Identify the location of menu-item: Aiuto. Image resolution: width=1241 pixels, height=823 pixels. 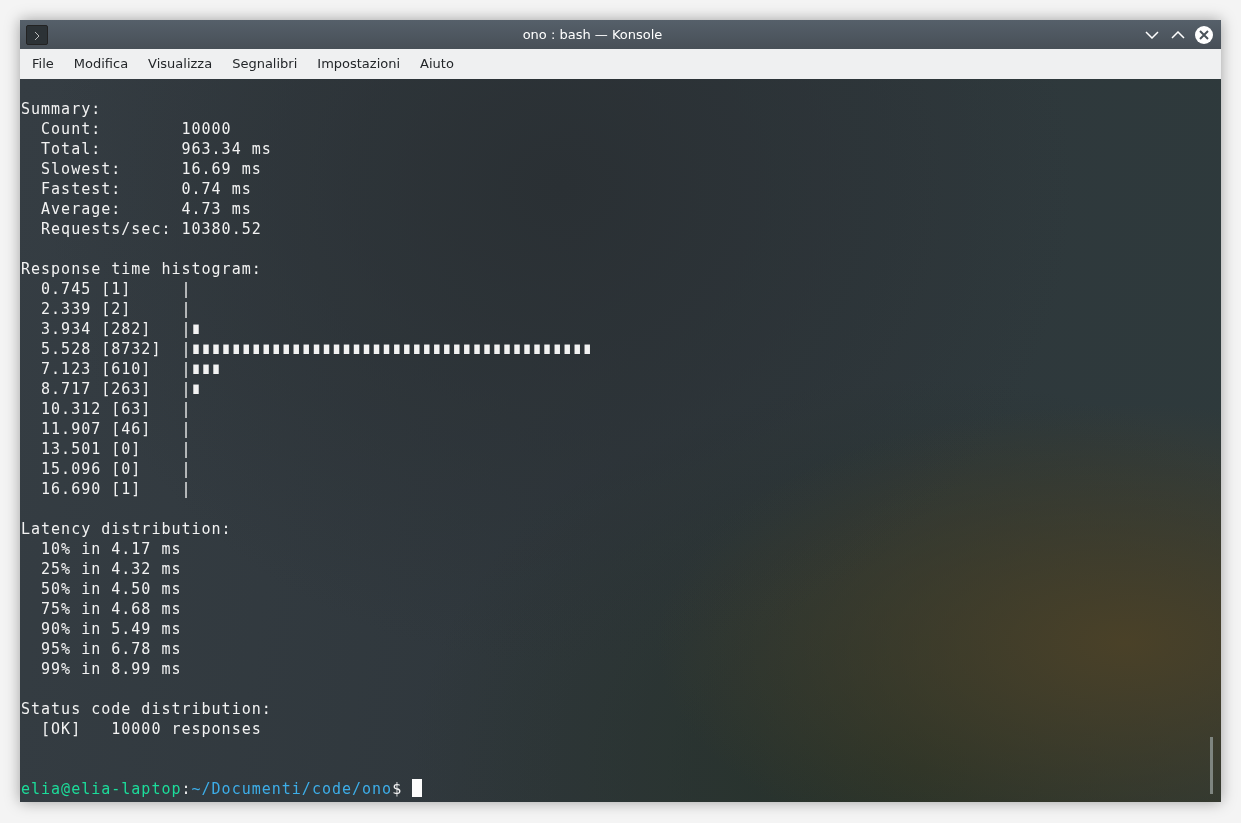
(437, 64).